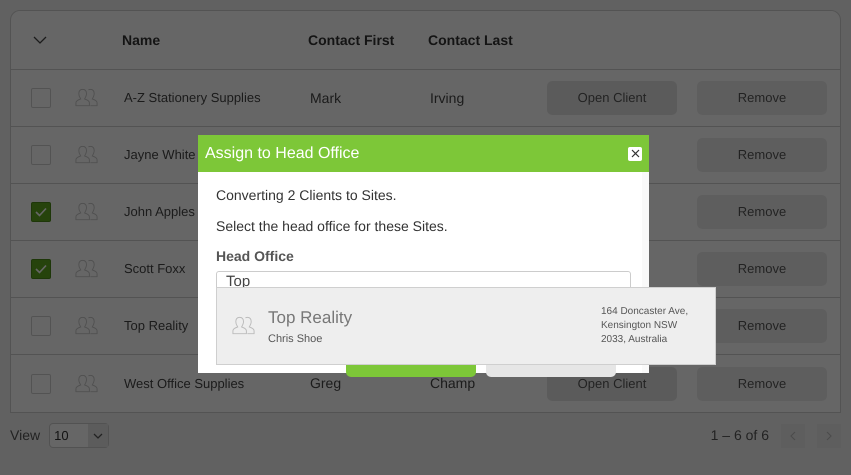 The width and height of the screenshot is (851, 475). I want to click on client-name: A-Z Stationery Supplies, so click(192, 98).